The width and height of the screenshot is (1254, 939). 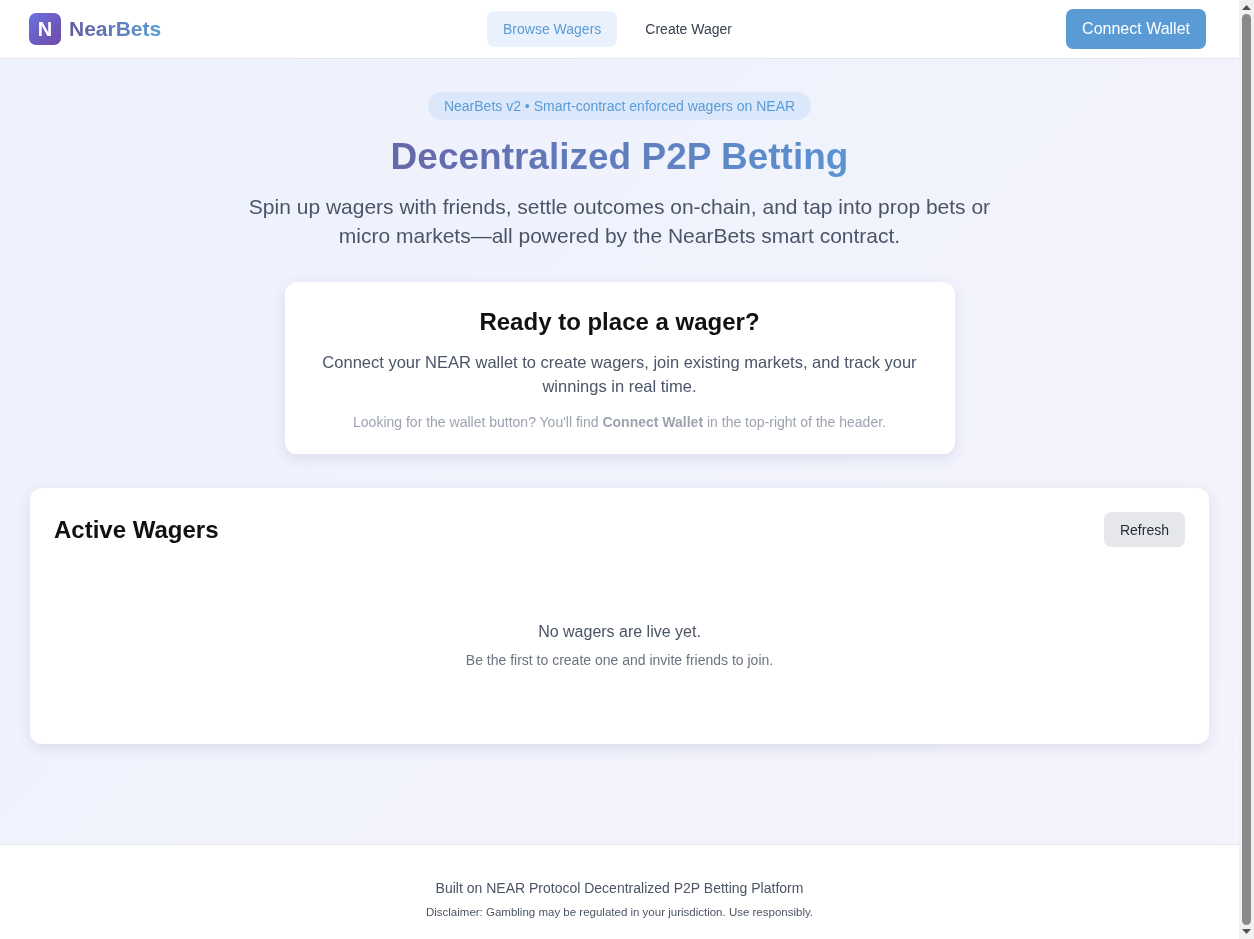 I want to click on card-title: Ready to place a wager?, so click(x=619, y=322).